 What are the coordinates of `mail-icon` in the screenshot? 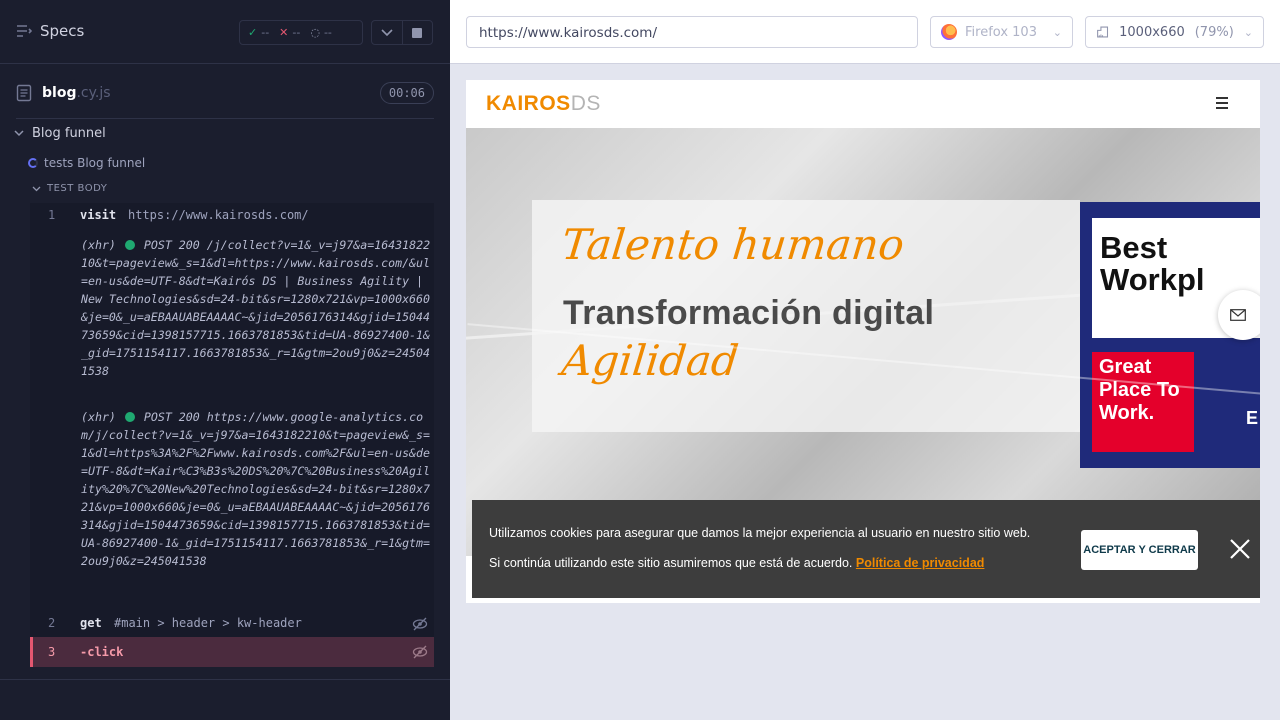 It's located at (1238, 315).